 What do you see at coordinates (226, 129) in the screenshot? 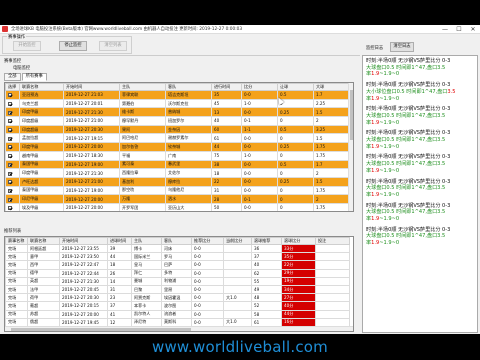
I see `match-cell: 60` at bounding box center [226, 129].